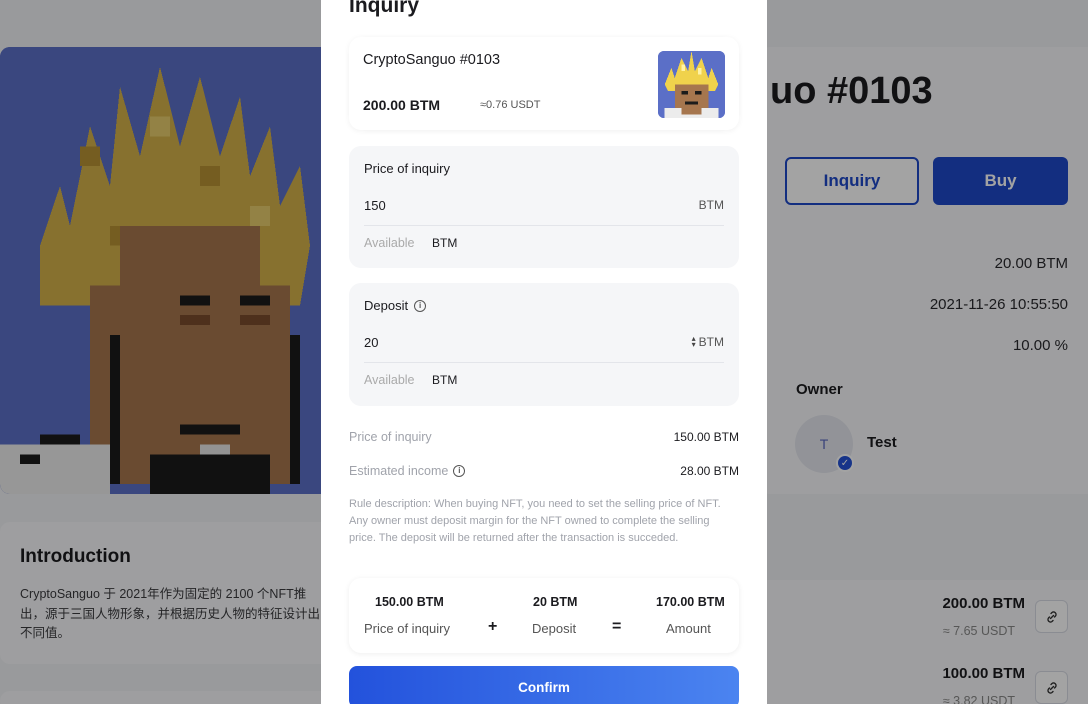 The image size is (1088, 704). What do you see at coordinates (555, 602) in the screenshot?
I see `calc-deposit-value: 20 BTM` at bounding box center [555, 602].